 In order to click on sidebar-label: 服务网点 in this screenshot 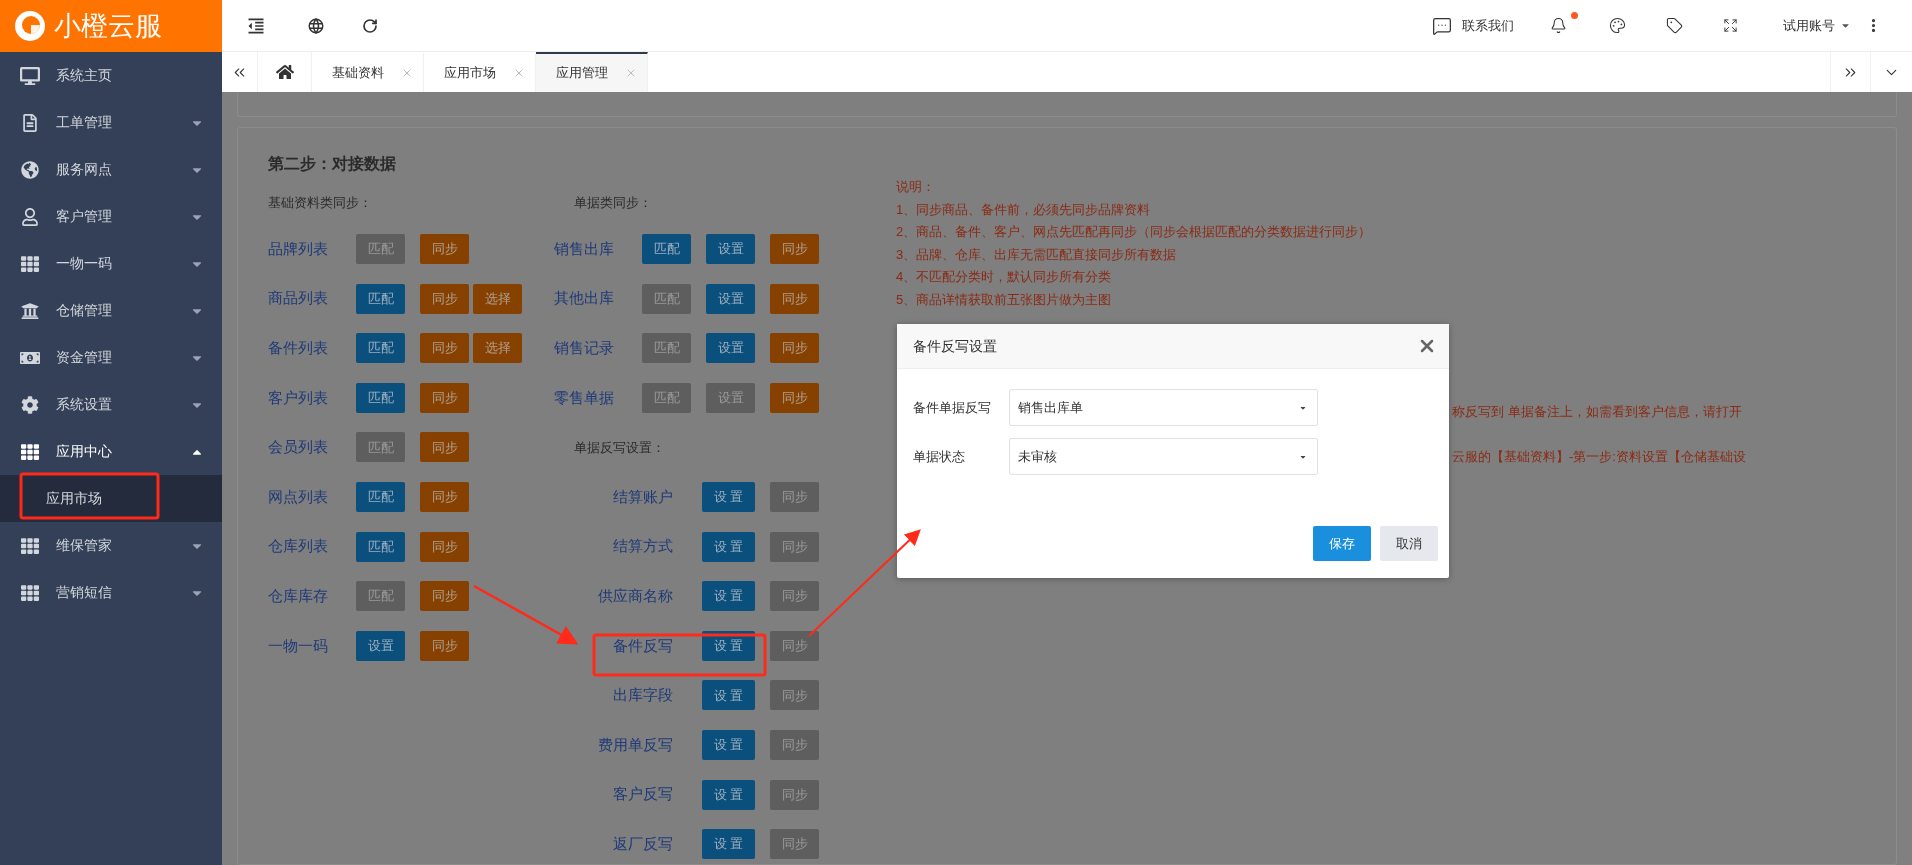, I will do `click(84, 169)`.